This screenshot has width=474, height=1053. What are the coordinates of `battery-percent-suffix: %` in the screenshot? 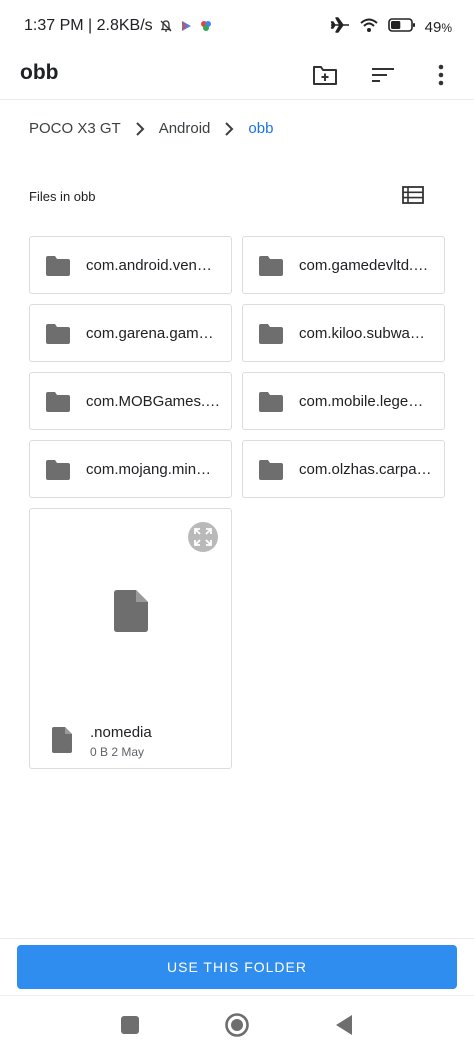 It's located at (446, 27).